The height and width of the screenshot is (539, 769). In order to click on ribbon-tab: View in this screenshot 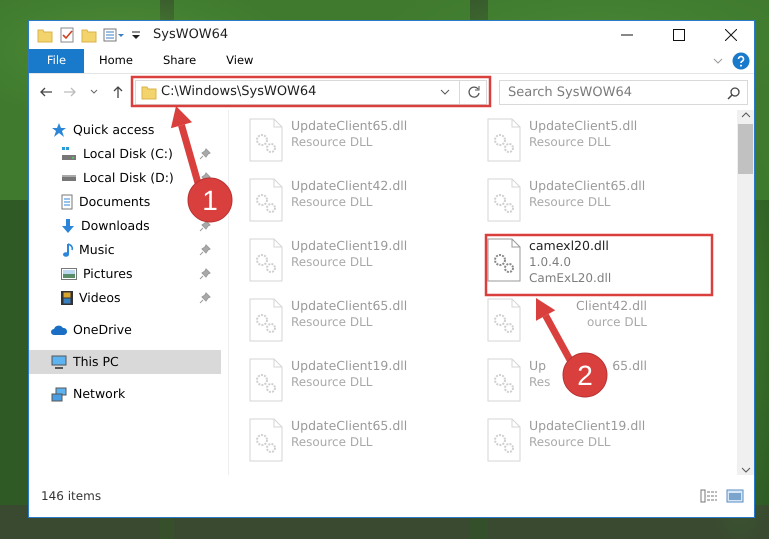, I will do `click(239, 61)`.